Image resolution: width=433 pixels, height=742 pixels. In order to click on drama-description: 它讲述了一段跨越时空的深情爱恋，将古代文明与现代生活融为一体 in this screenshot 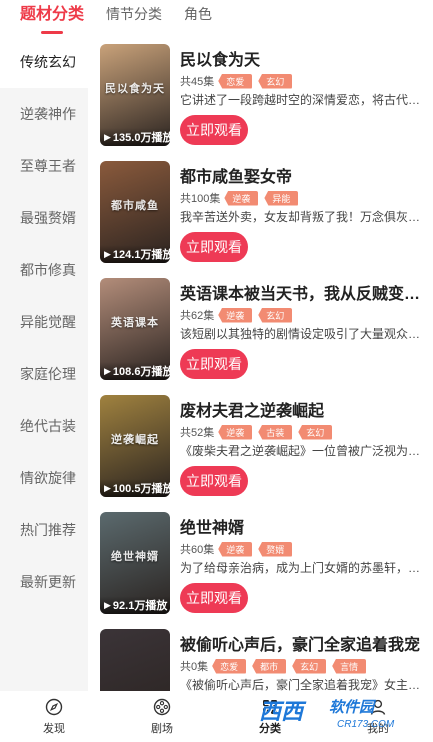, I will do `click(302, 100)`.